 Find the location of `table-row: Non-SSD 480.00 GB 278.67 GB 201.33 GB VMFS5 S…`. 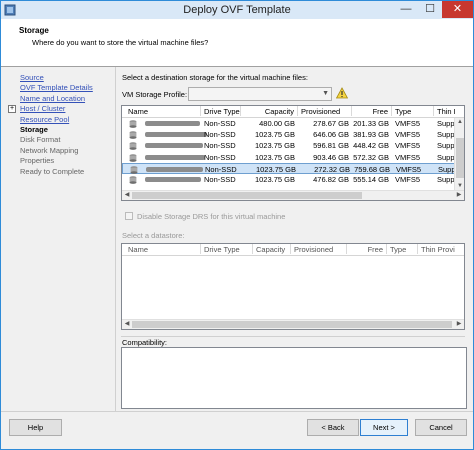

table-row: Non-SSD 480.00 GB 278.67 GB 201.33 GB VMFS5 S… is located at coordinates (288, 123).